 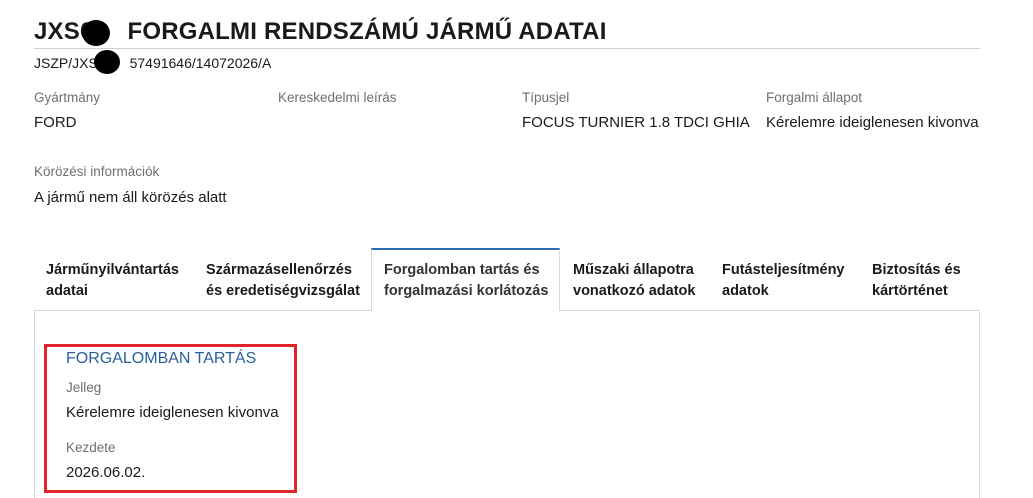 What do you see at coordinates (172, 412) in the screenshot?
I see `nature-value: Kérelemre ideiglenesen kivonva` at bounding box center [172, 412].